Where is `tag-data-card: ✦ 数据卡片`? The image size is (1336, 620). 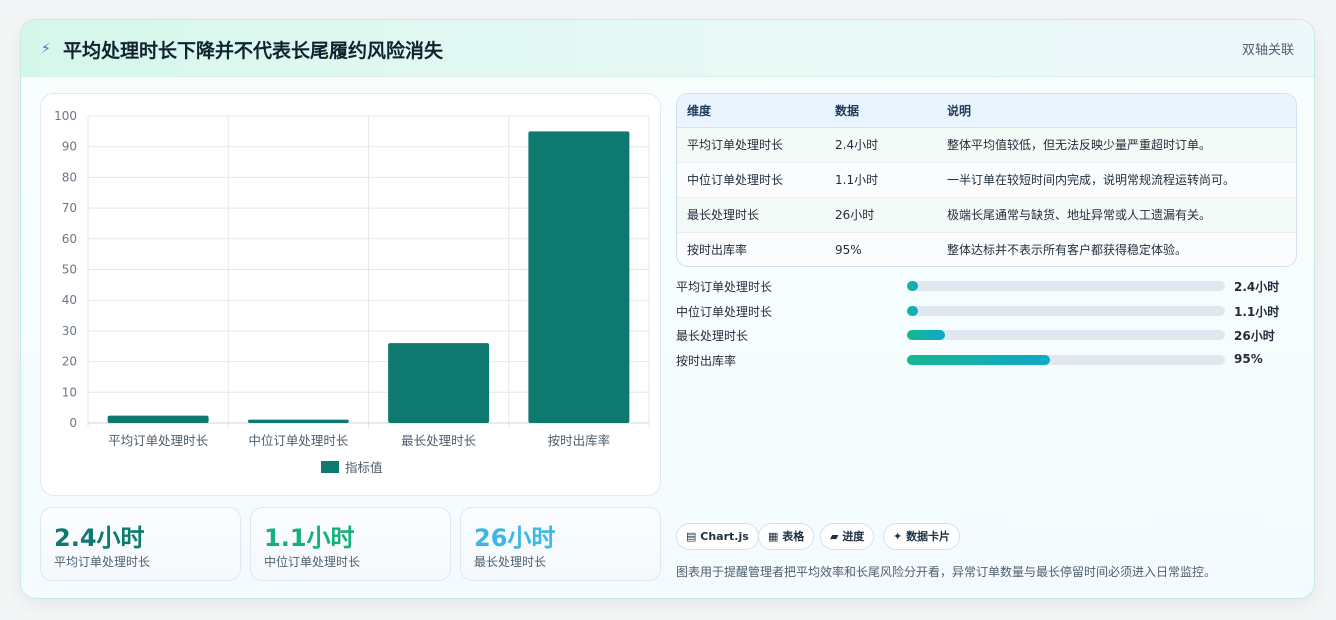 tag-data-card: ✦ 数据卡片 is located at coordinates (922, 536).